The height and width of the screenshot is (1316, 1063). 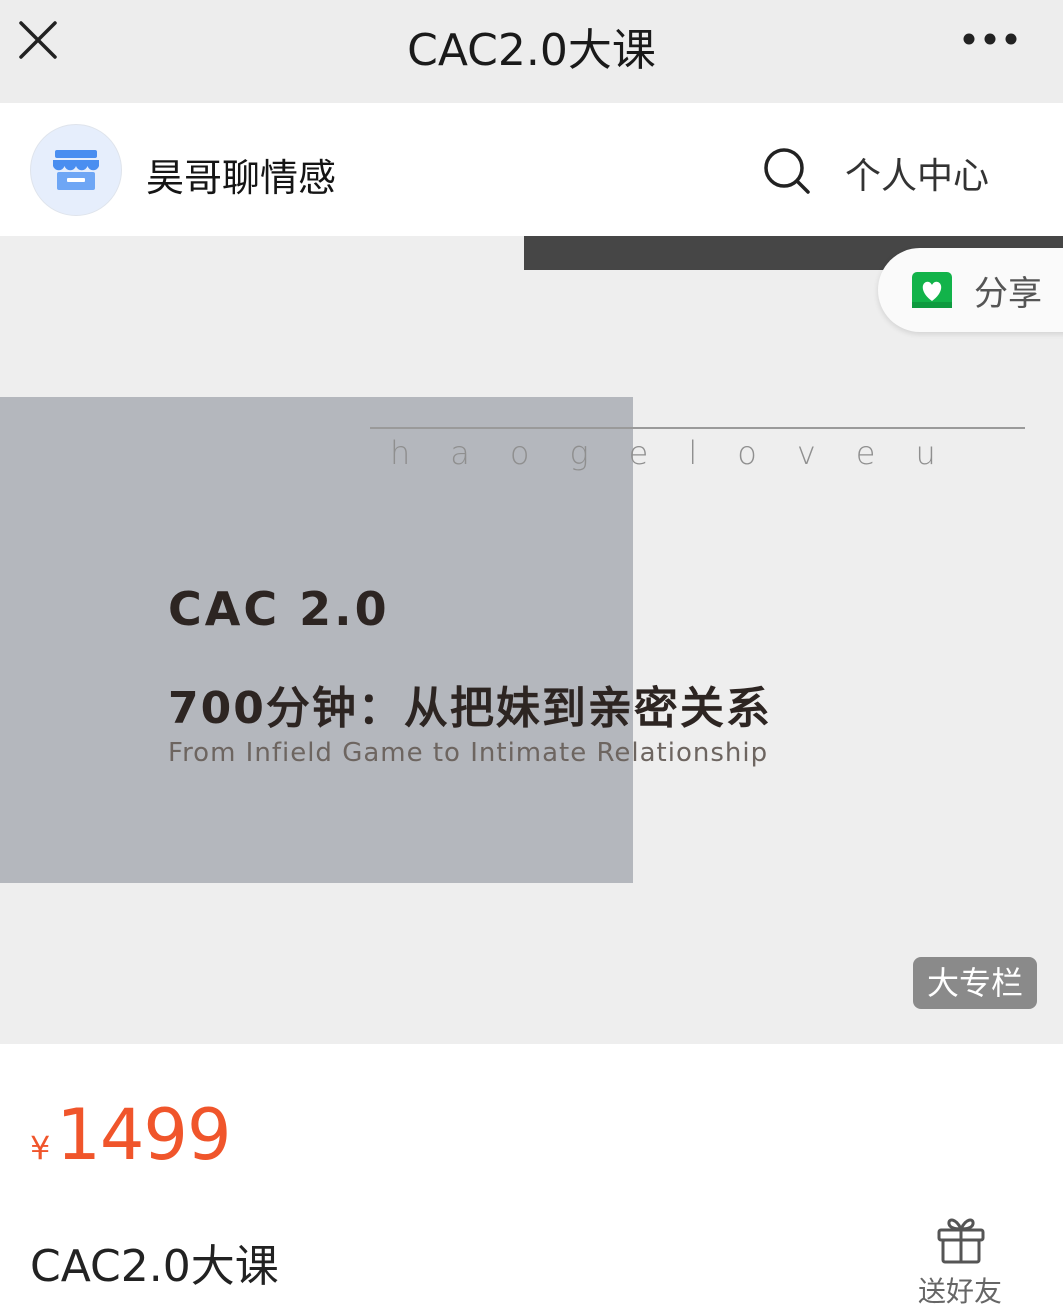 I want to click on wechat-favorite-icon, so click(x=932, y=290).